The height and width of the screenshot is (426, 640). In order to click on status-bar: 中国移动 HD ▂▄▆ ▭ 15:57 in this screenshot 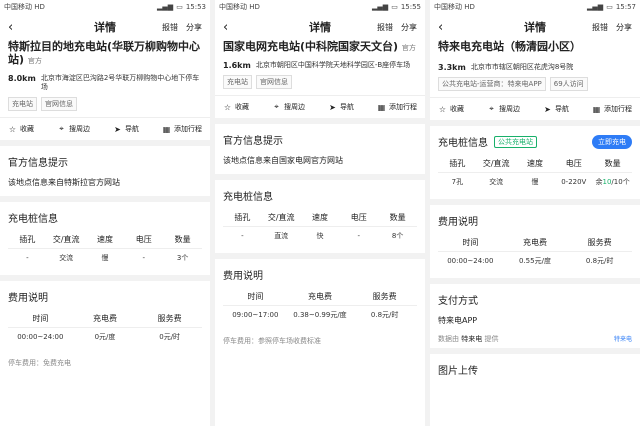, I will do `click(535, 7)`.